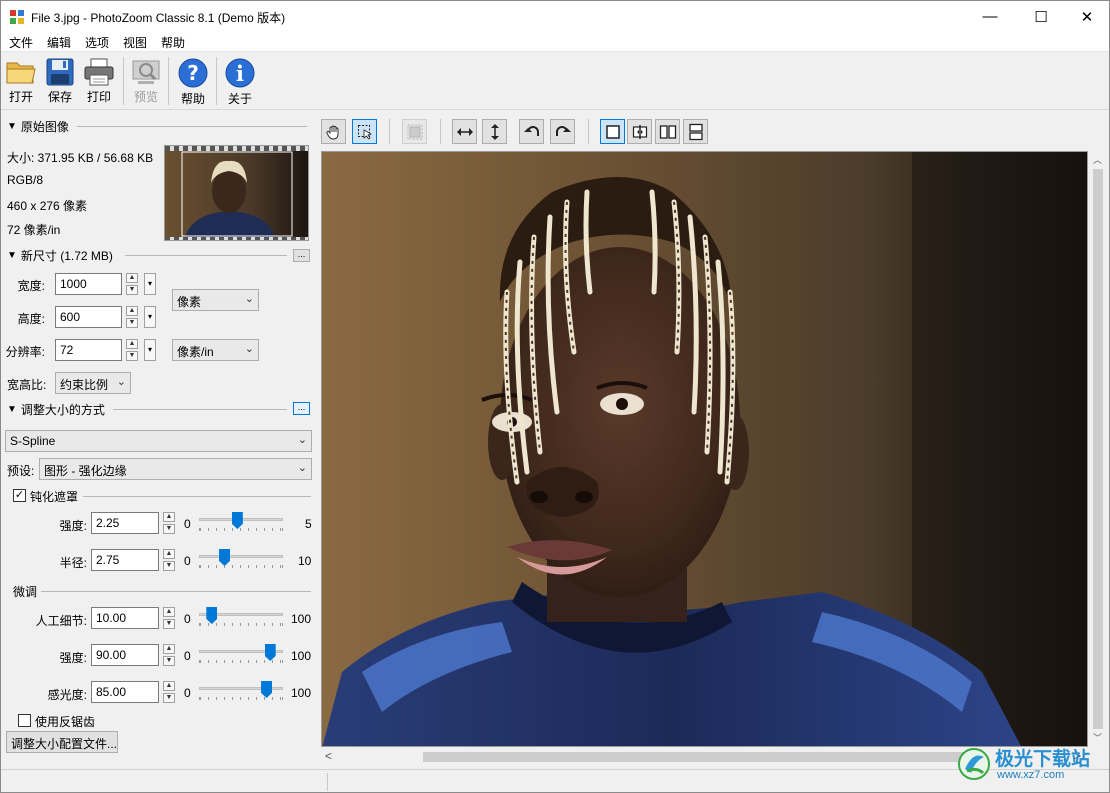  Describe the element at coordinates (215, 350) in the screenshot. I see `resolution-unit-select: 像素/in ⌄` at that location.